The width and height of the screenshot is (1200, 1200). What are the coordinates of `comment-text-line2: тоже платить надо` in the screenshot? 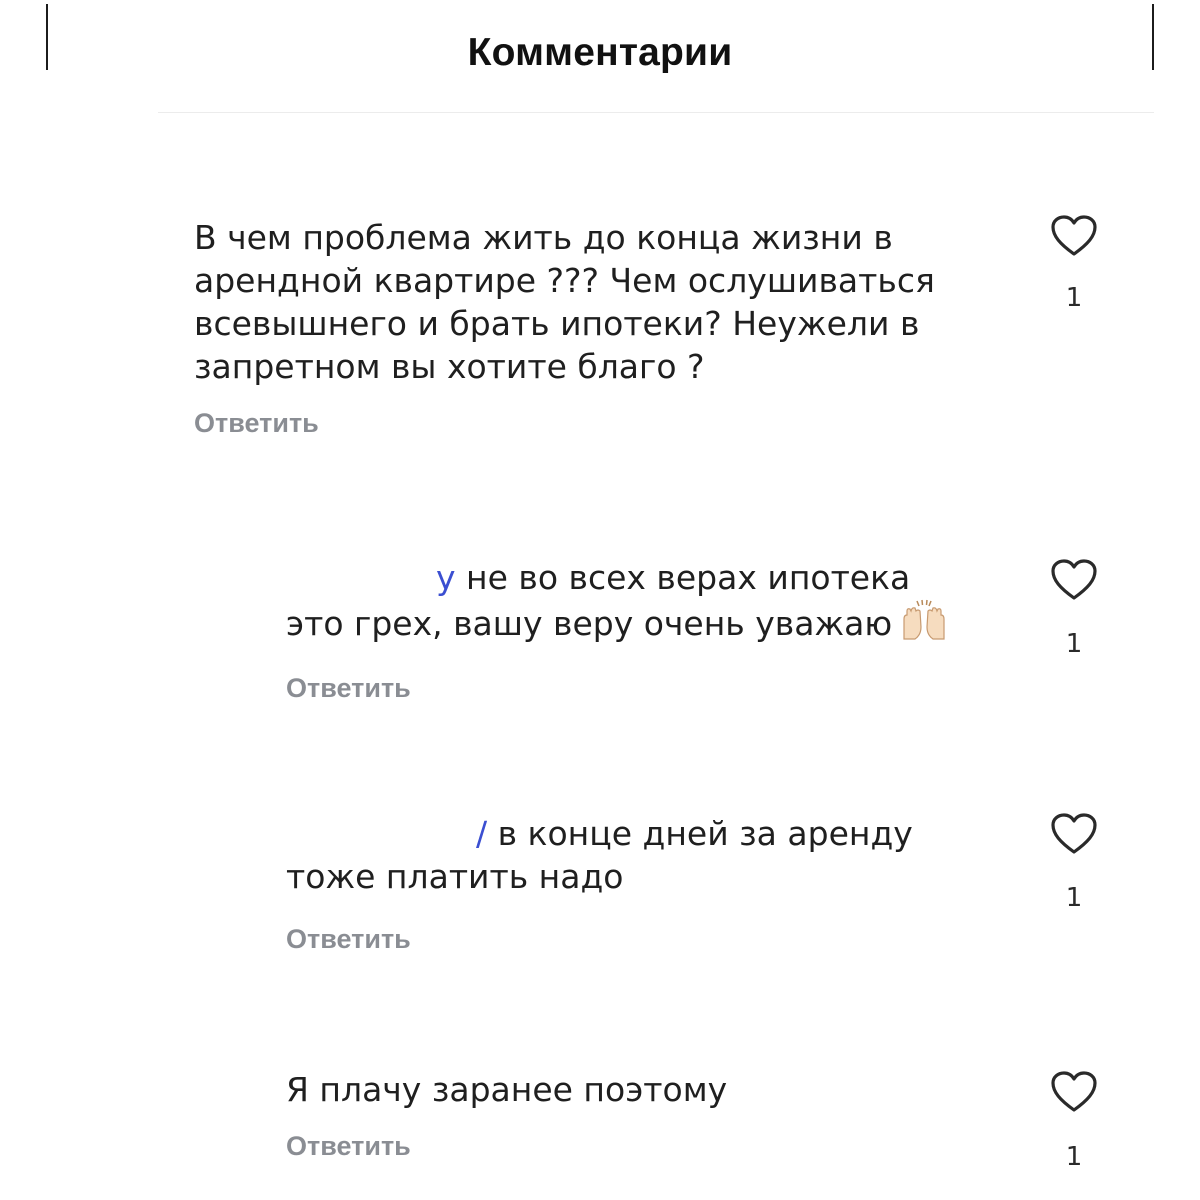 It's located at (455, 876).